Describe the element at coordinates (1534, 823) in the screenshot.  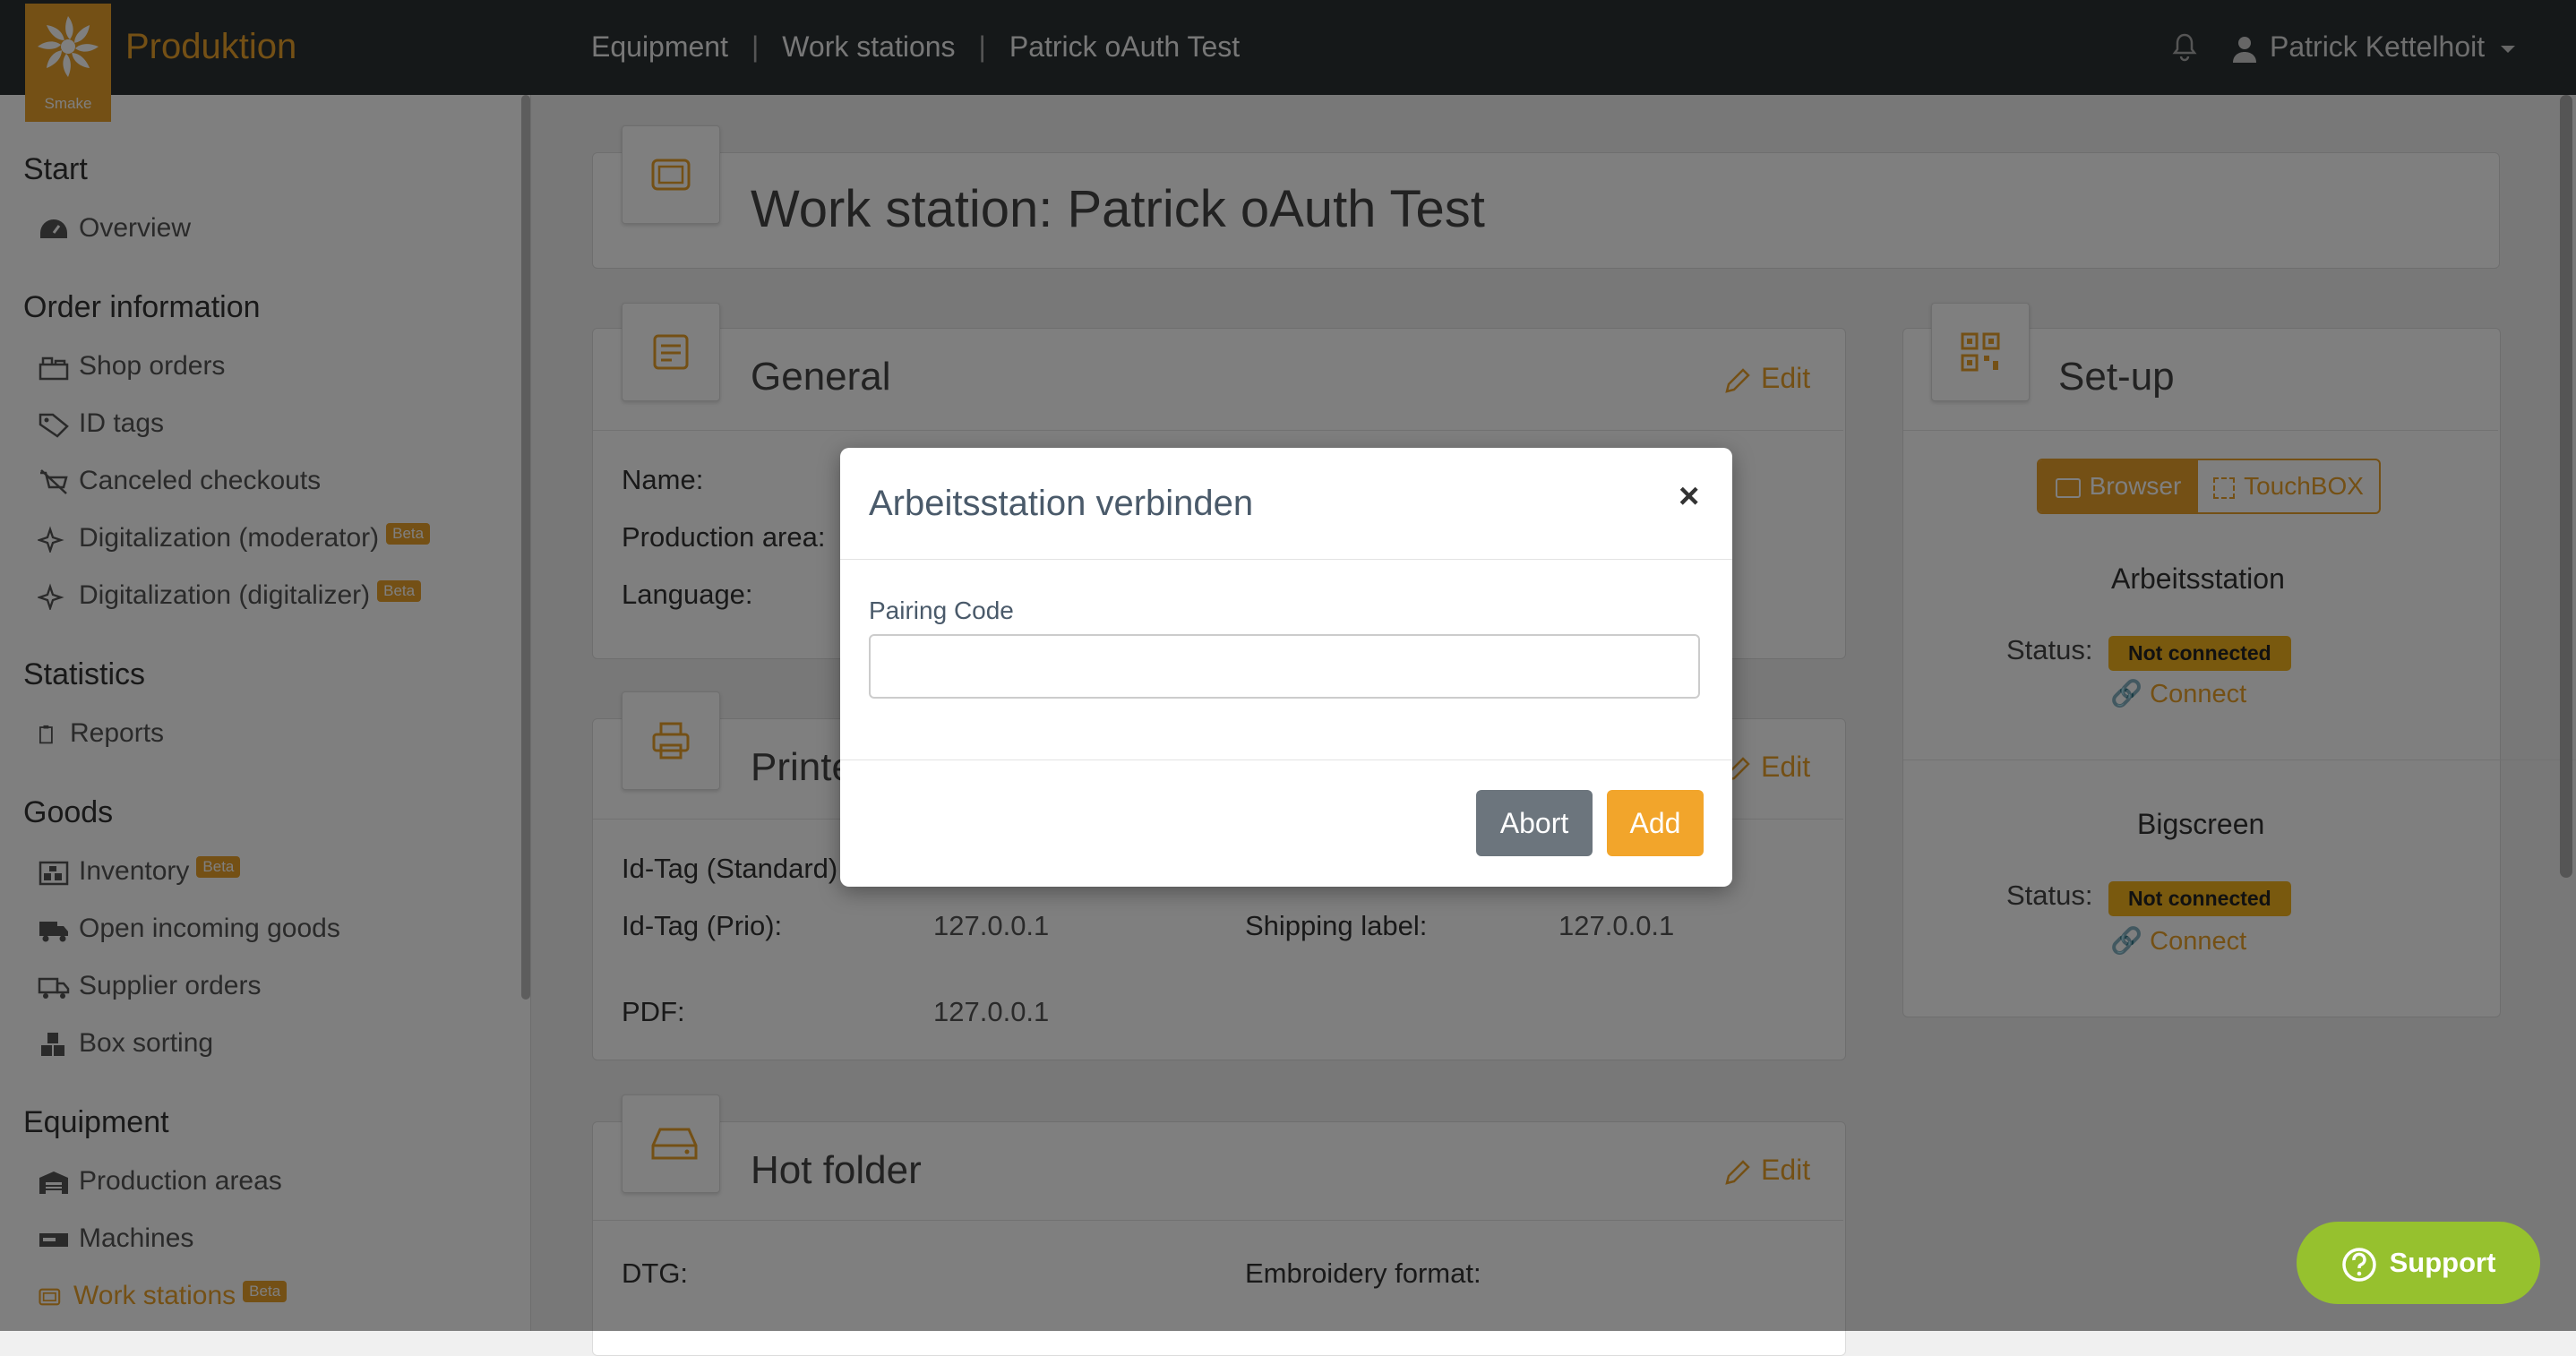
I see `abort-button: Abort` at that location.